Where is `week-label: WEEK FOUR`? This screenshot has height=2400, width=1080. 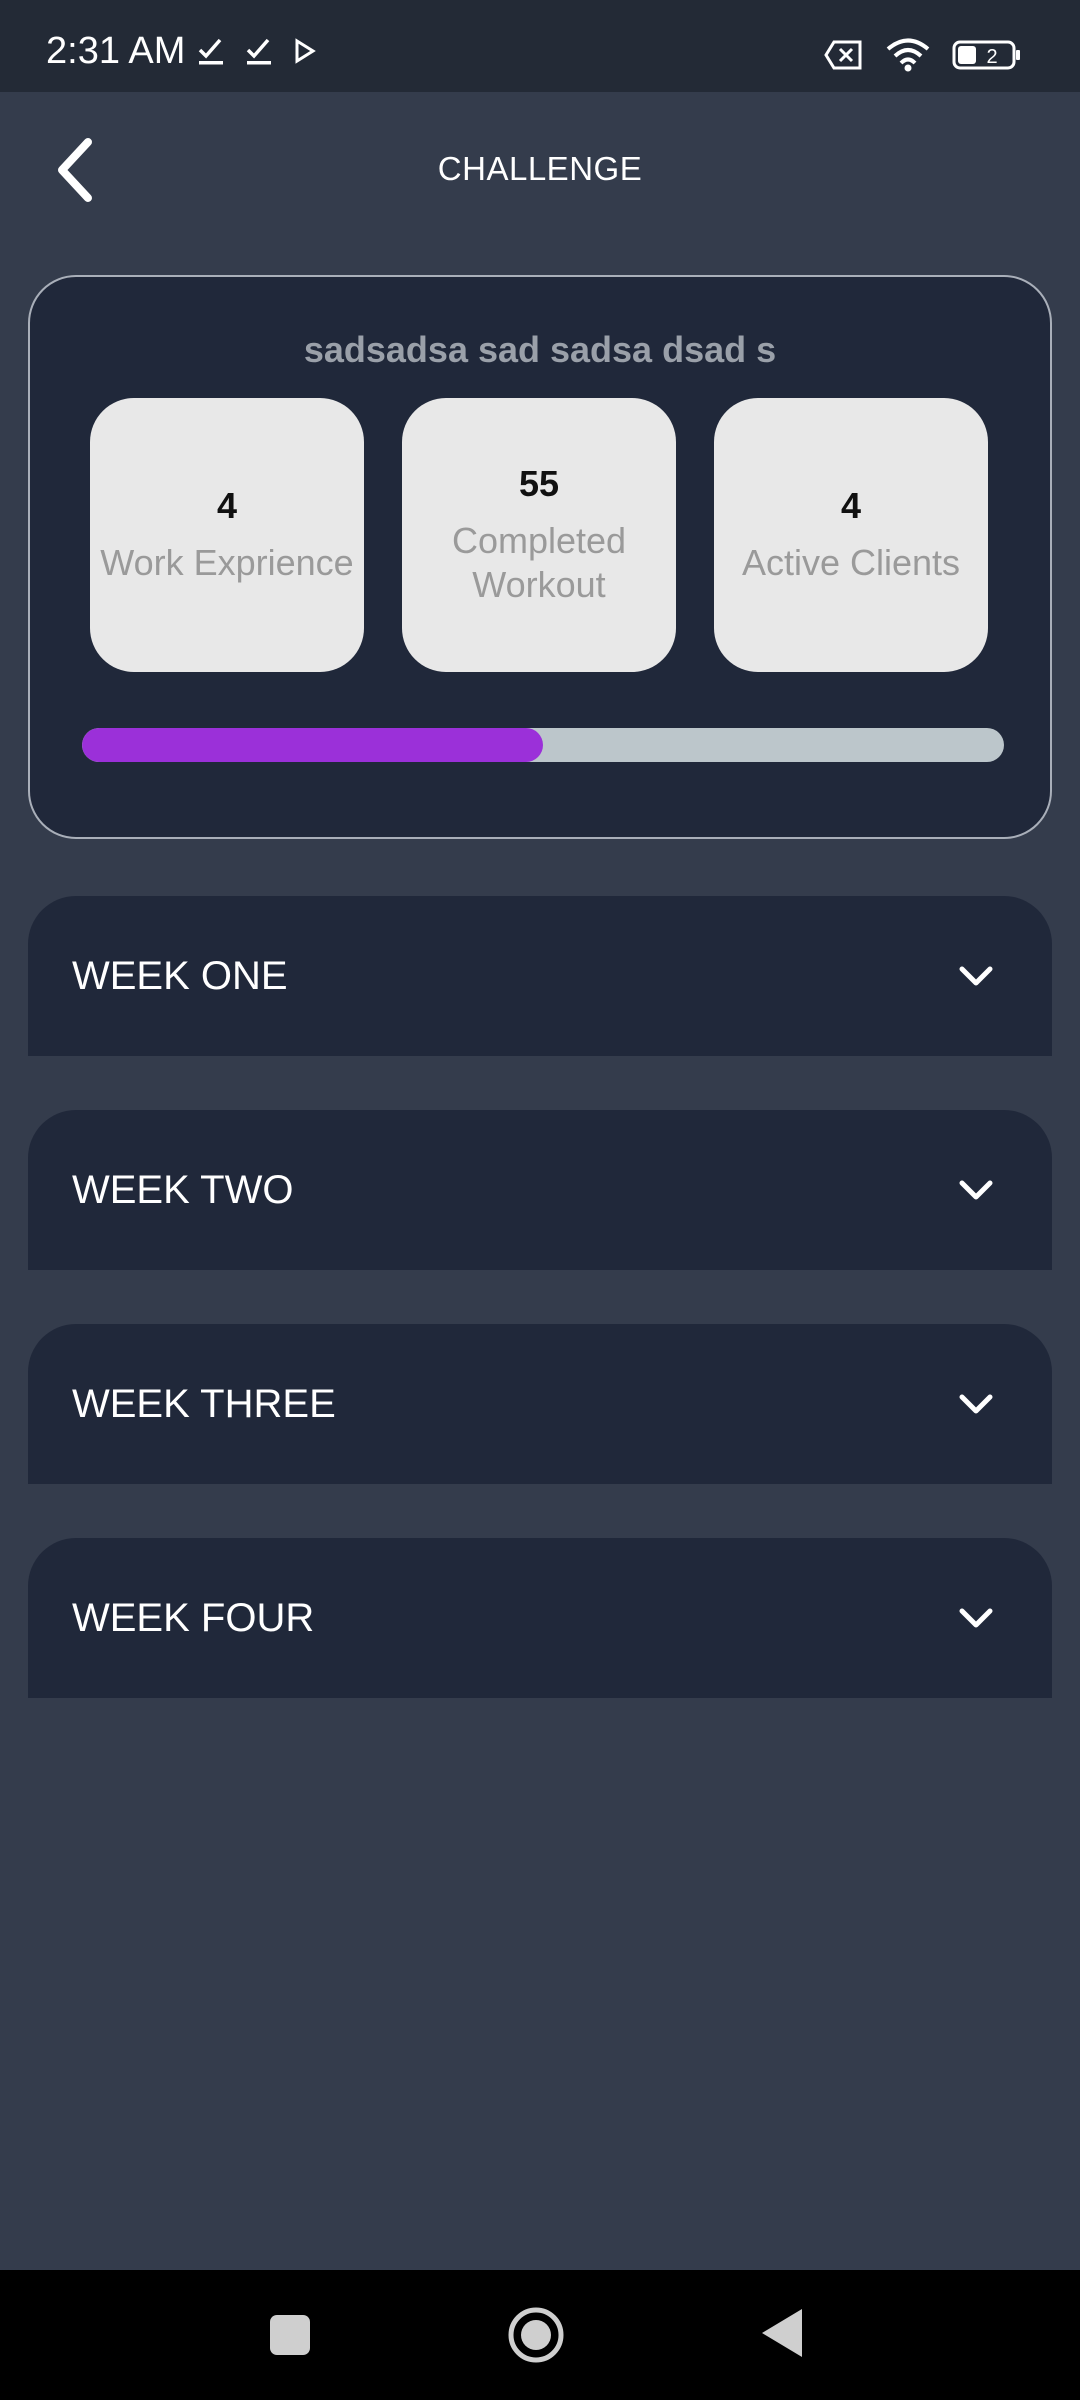
week-label: WEEK FOUR is located at coordinates (193, 1618).